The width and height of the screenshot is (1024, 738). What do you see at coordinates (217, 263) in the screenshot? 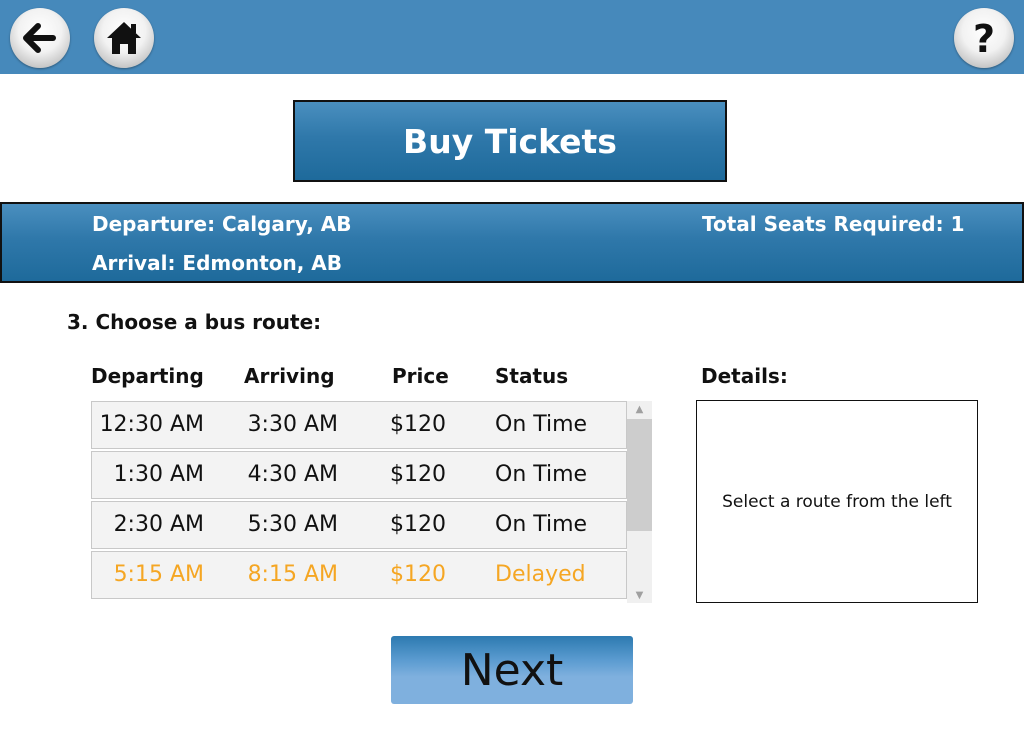
I see `arrival-info: Arrival: Edmonton, AB` at bounding box center [217, 263].